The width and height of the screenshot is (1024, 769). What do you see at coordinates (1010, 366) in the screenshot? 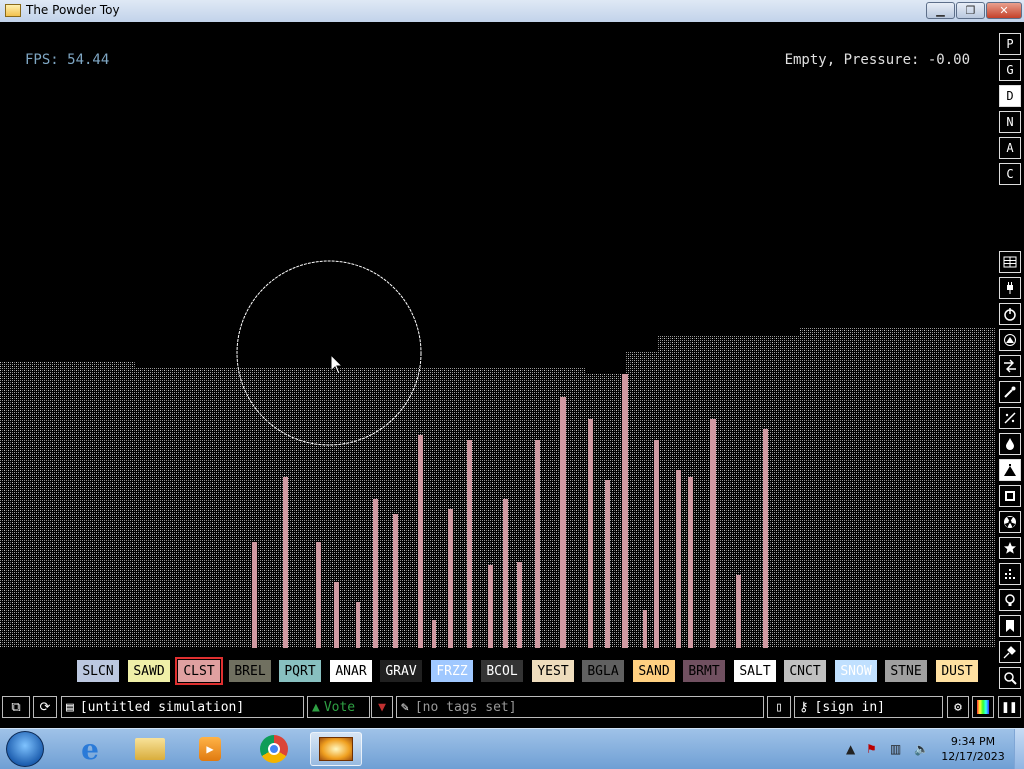
I see `force-icon` at bounding box center [1010, 366].